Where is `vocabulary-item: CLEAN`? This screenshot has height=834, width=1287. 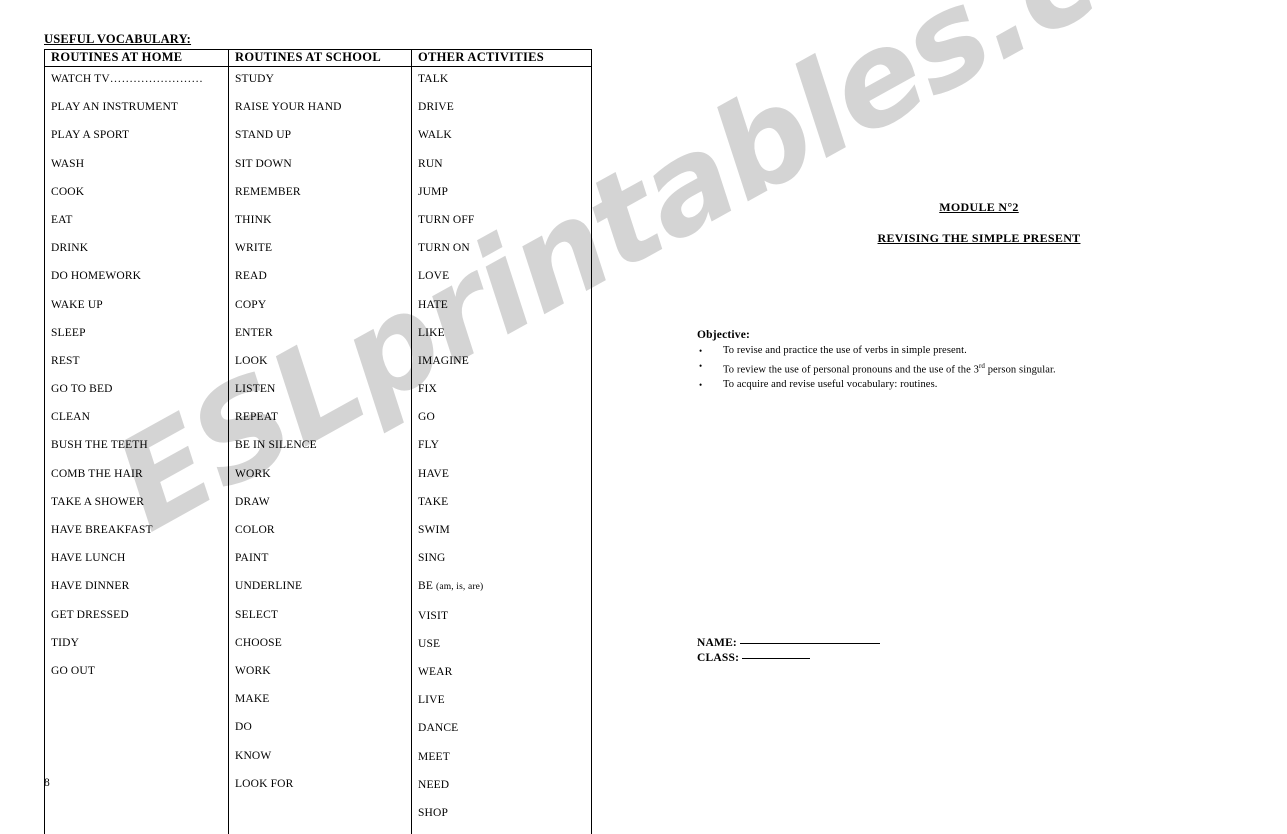 vocabulary-item: CLEAN is located at coordinates (71, 417).